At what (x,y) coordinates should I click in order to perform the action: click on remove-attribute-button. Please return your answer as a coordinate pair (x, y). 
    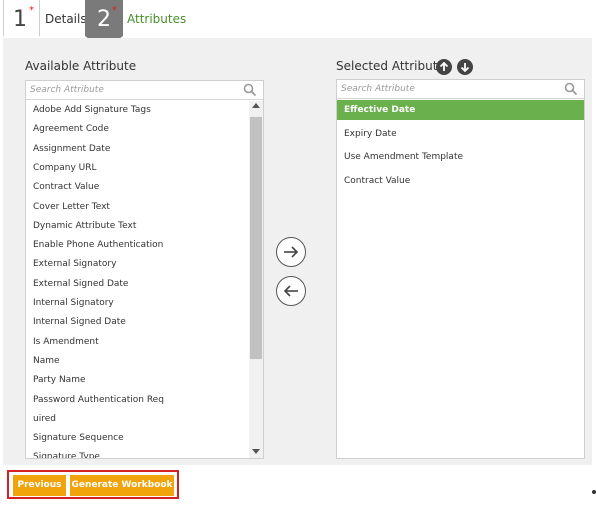
    Looking at the image, I should click on (291, 291).